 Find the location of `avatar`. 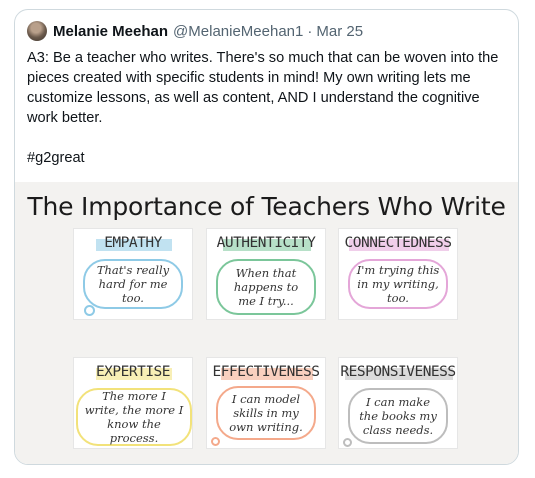

avatar is located at coordinates (37, 31).